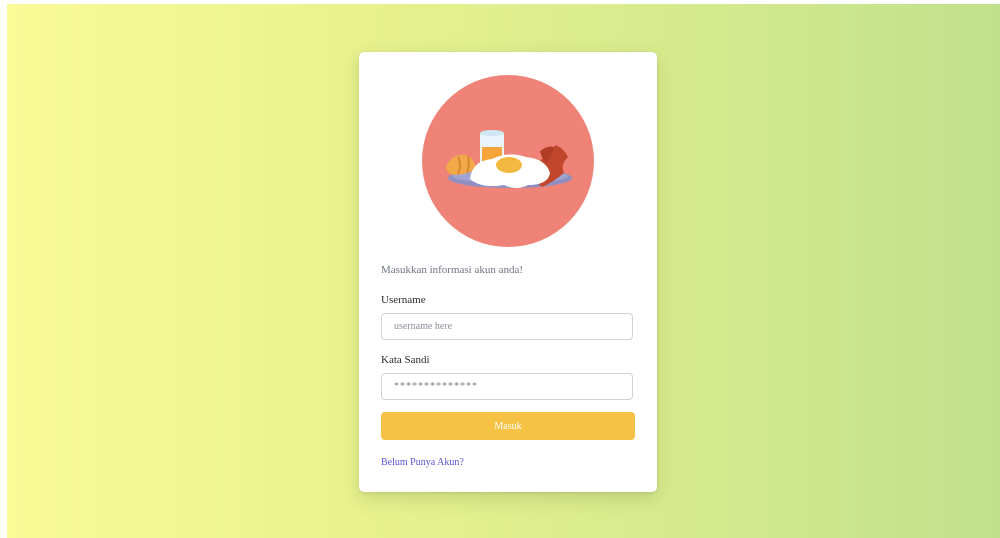 This screenshot has height=538, width=1000. What do you see at coordinates (508, 161) in the screenshot?
I see `breakfast-illustration` at bounding box center [508, 161].